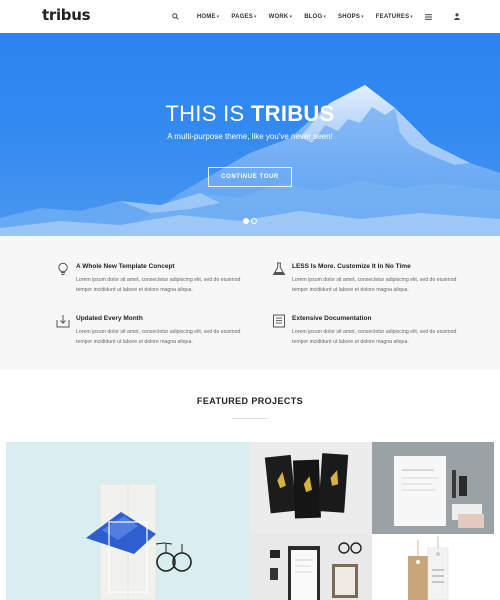 The image size is (500, 600). I want to click on menu-icon, so click(428, 16).